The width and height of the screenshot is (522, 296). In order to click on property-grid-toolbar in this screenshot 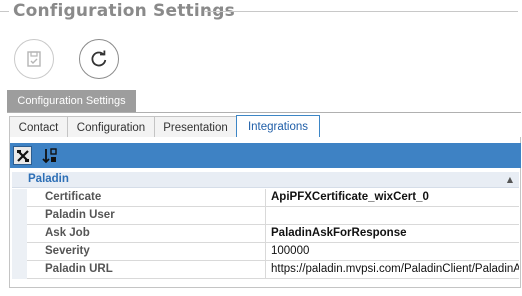, I will do `click(265, 155)`.